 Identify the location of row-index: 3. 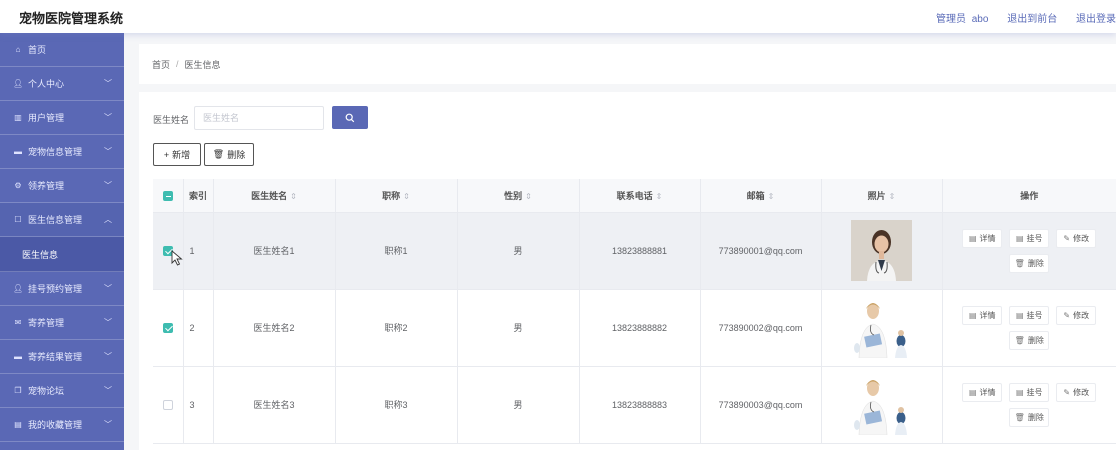
(198, 405).